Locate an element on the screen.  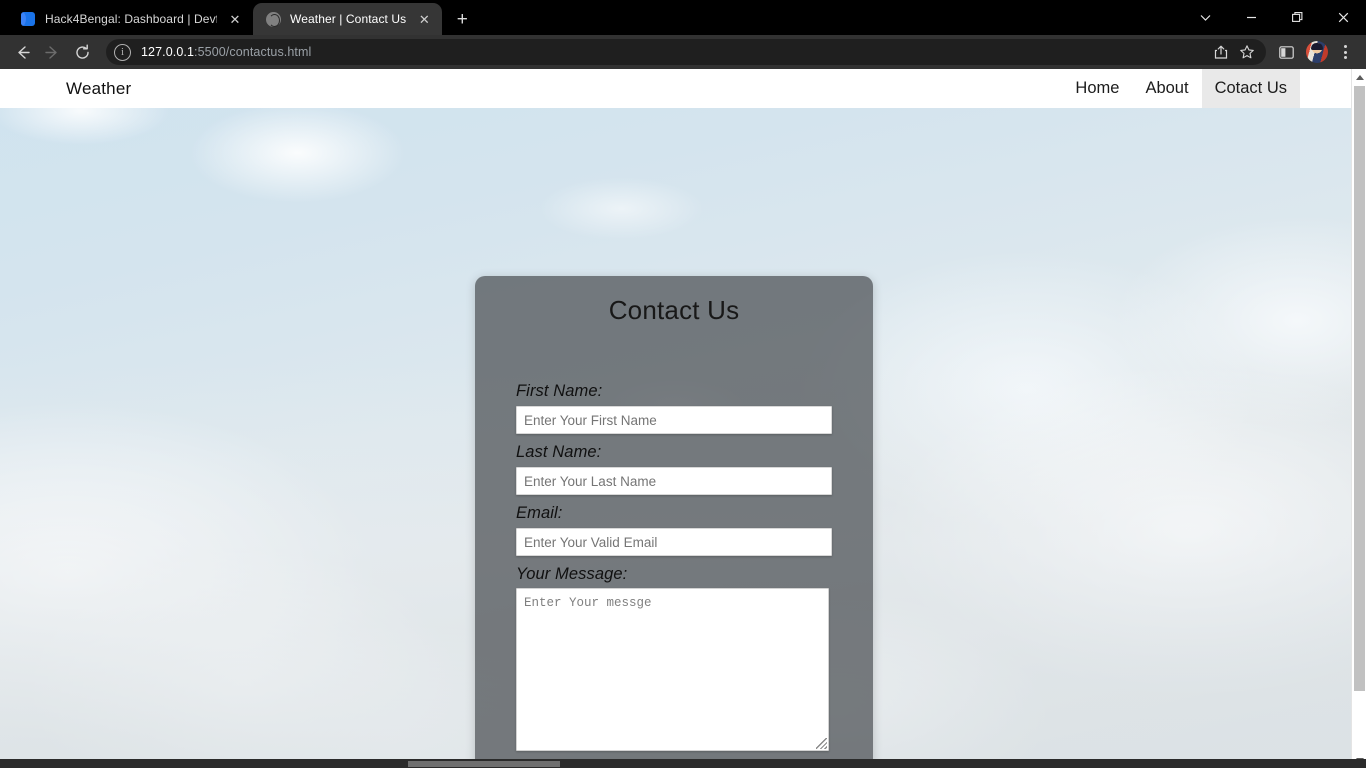
message-label: Your Message: is located at coordinates (572, 574).